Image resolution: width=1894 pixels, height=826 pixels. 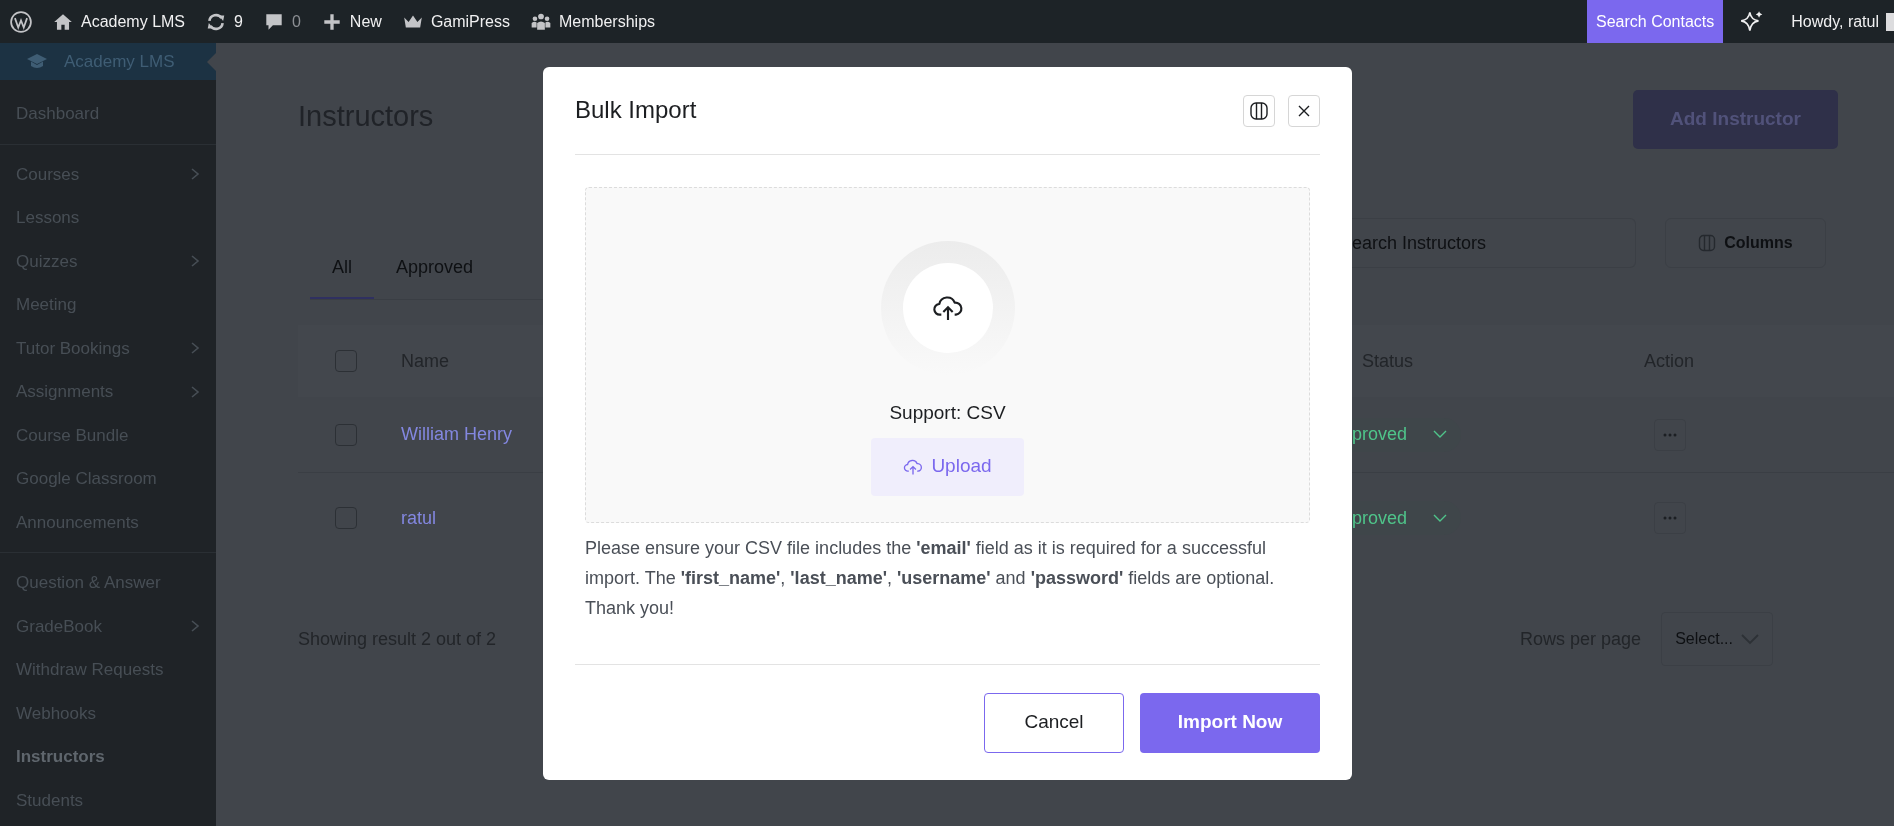 I want to click on close-icon, so click(x=1304, y=110).